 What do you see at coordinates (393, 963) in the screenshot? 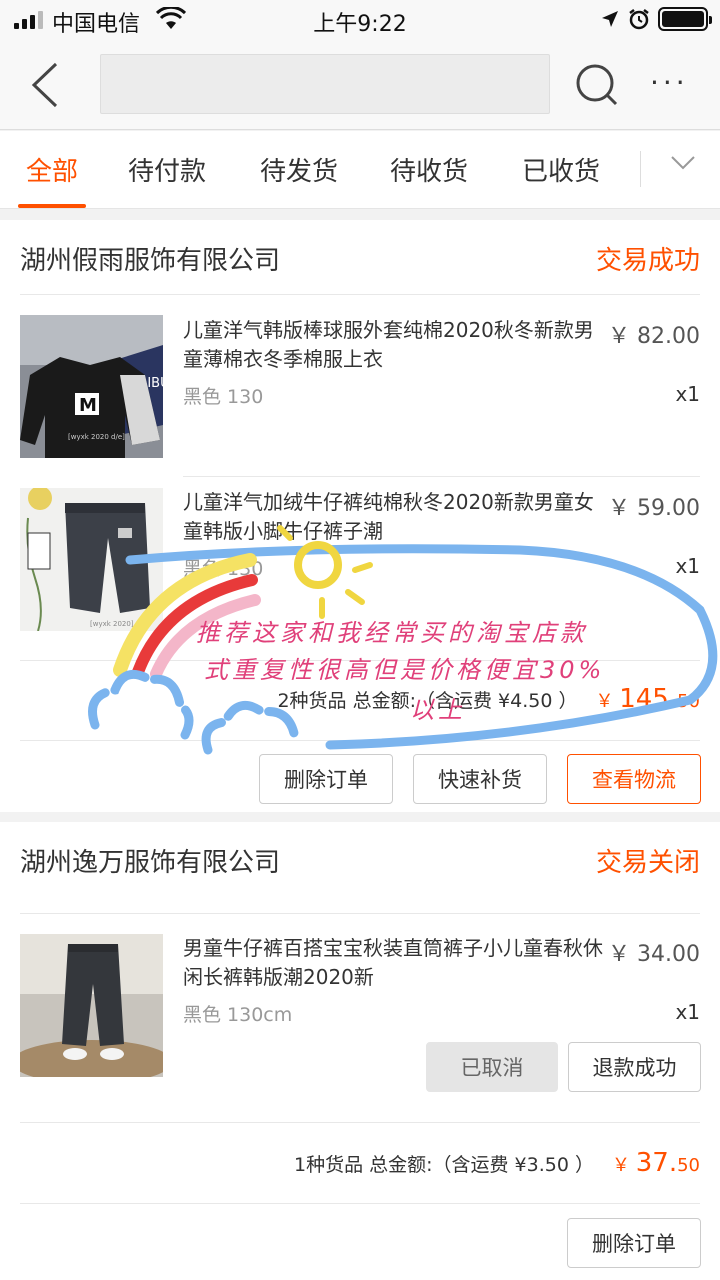
I see `product-name: 男童牛仔裤百搭宝宝秋装直筒裤子小儿童春秋休闲长裤韩版潮2020新` at bounding box center [393, 963].